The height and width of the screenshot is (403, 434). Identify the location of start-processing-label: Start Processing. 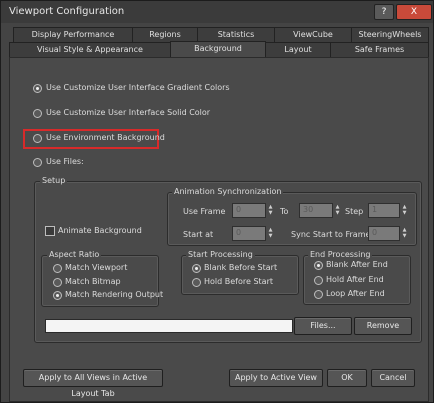
(220, 254).